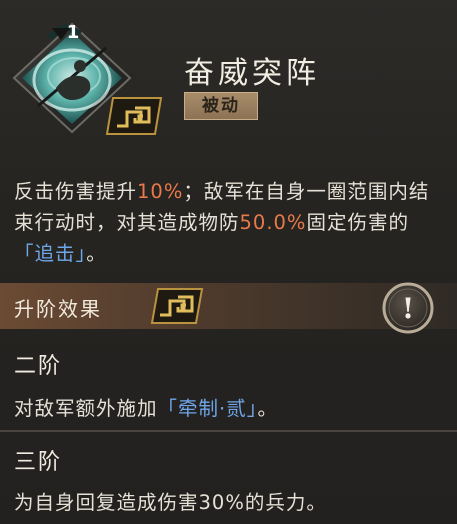 The width and height of the screenshot is (457, 524). What do you see at coordinates (267, 408) in the screenshot?
I see `stage-2-text-suffix: 。` at bounding box center [267, 408].